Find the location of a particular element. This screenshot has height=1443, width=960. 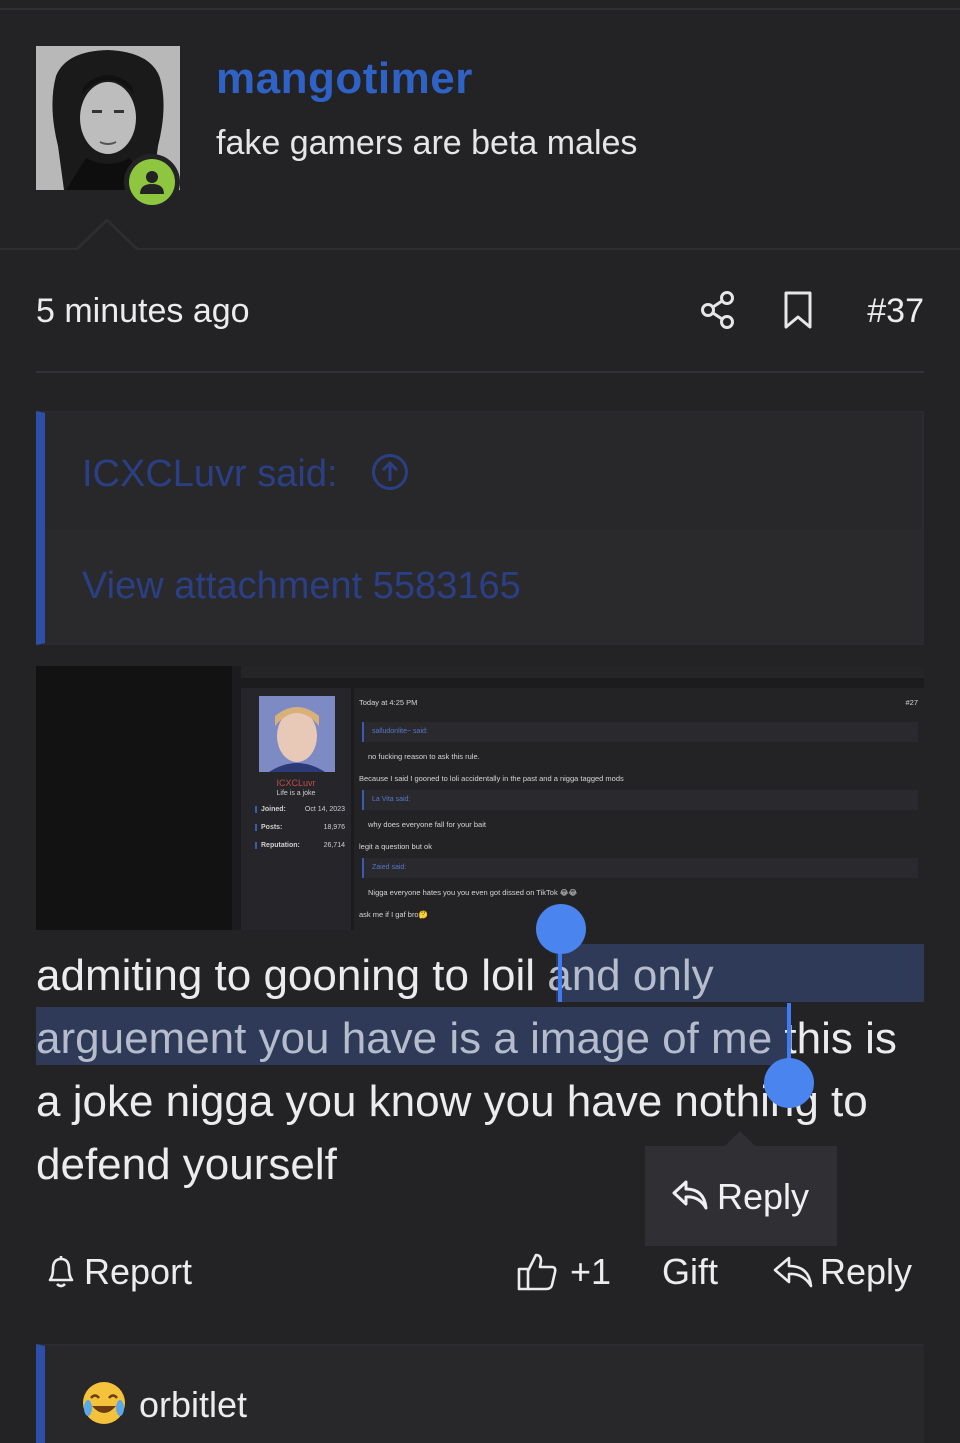

like-count: +1 is located at coordinates (591, 1271).